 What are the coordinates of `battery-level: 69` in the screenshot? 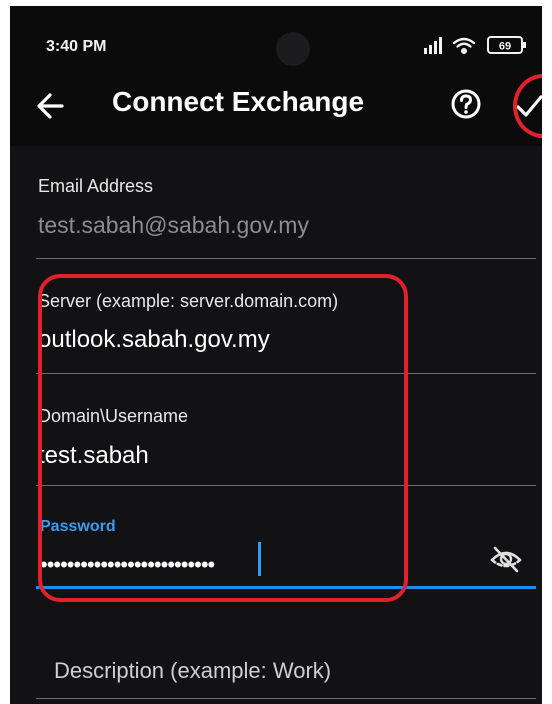 It's located at (505, 47).